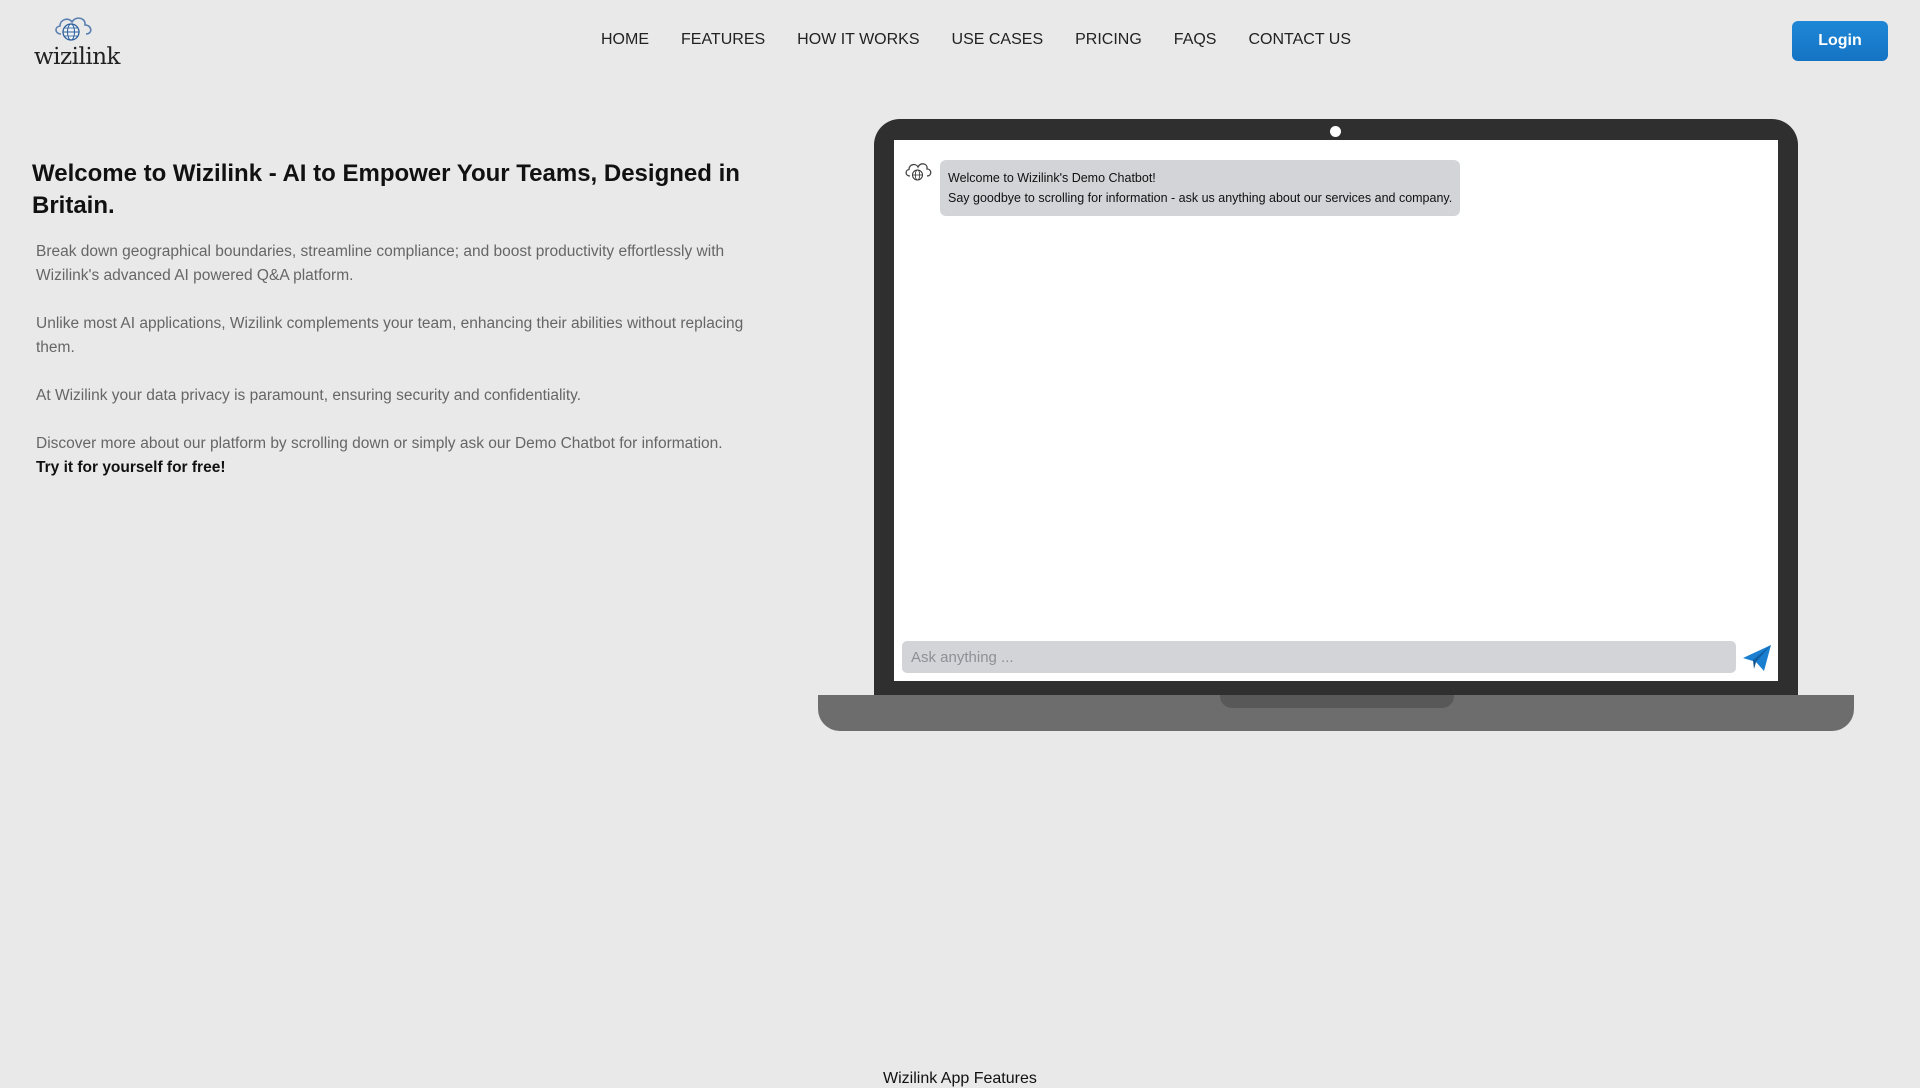 This screenshot has height=1088, width=1920. What do you see at coordinates (1337, 701) in the screenshot?
I see `laptop-notch` at bounding box center [1337, 701].